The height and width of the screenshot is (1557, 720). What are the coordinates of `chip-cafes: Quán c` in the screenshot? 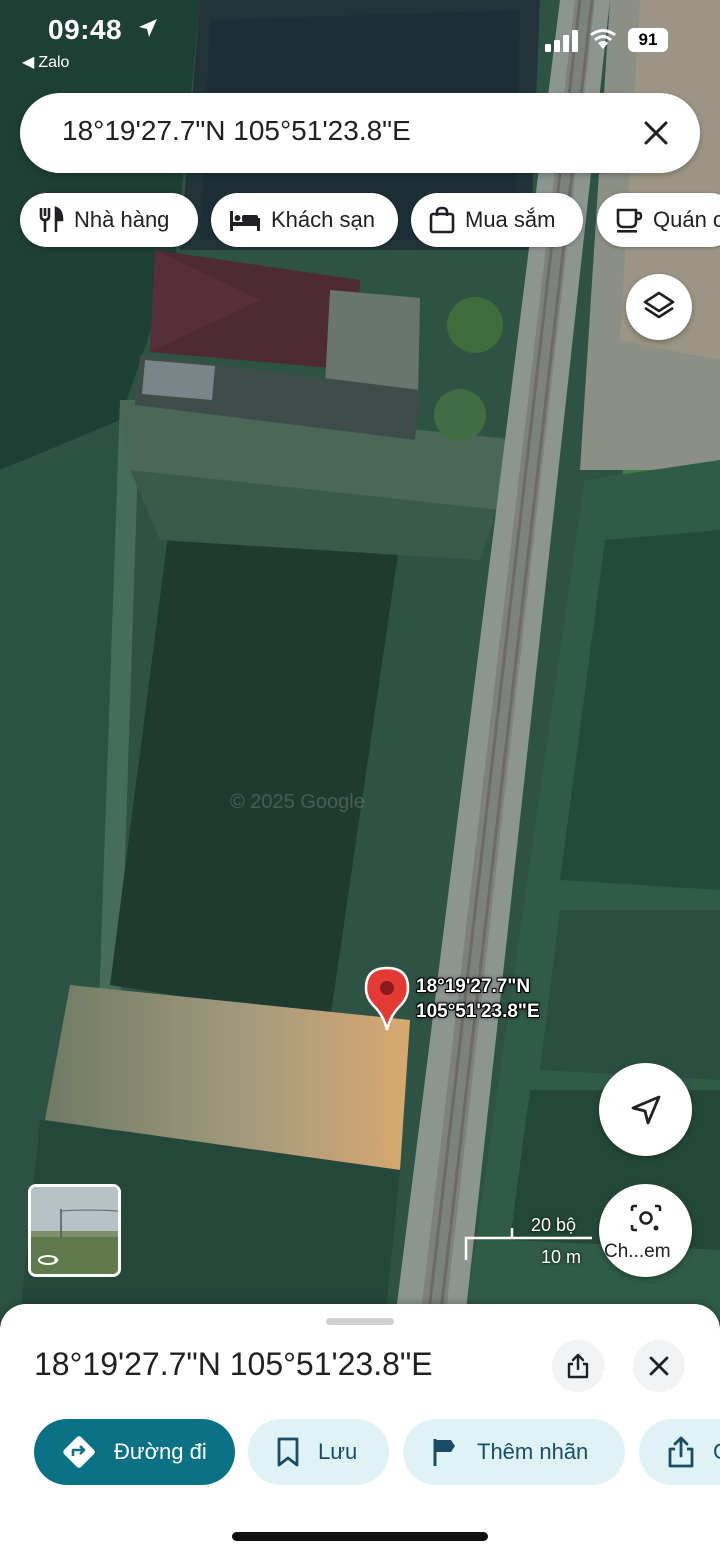 It's located at (658, 220).